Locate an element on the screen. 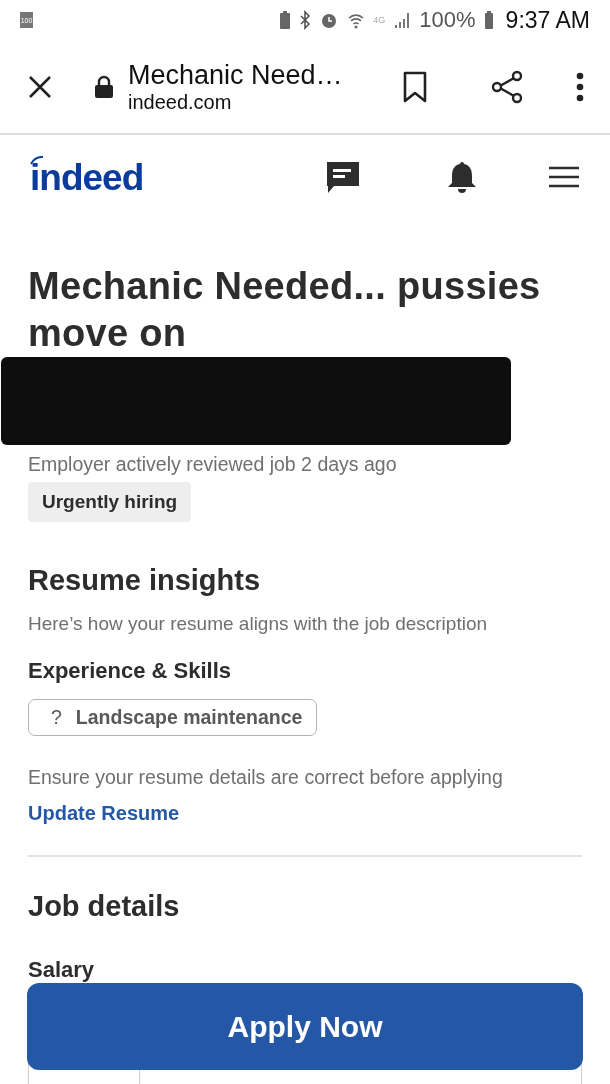 The height and width of the screenshot is (1084, 610). apply-now-button: Apply Now is located at coordinates (305, 1026).